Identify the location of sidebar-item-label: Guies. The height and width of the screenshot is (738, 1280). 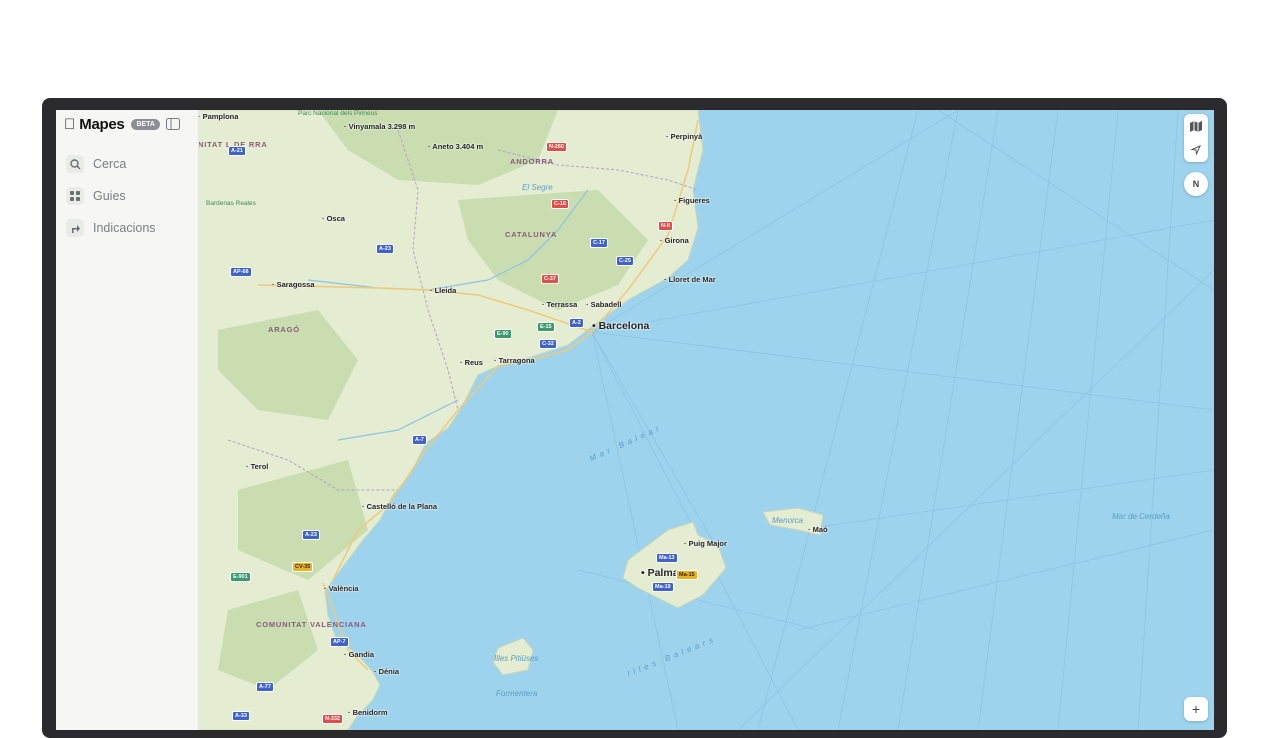
(109, 196).